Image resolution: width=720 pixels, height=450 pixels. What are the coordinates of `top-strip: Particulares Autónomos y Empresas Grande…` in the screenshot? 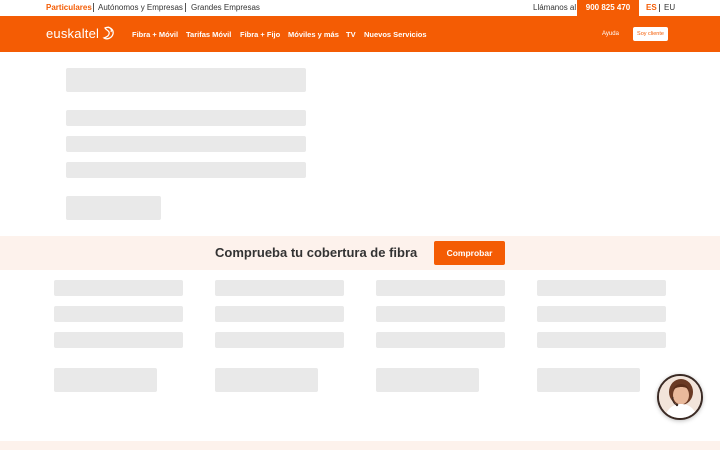 It's located at (360, 8).